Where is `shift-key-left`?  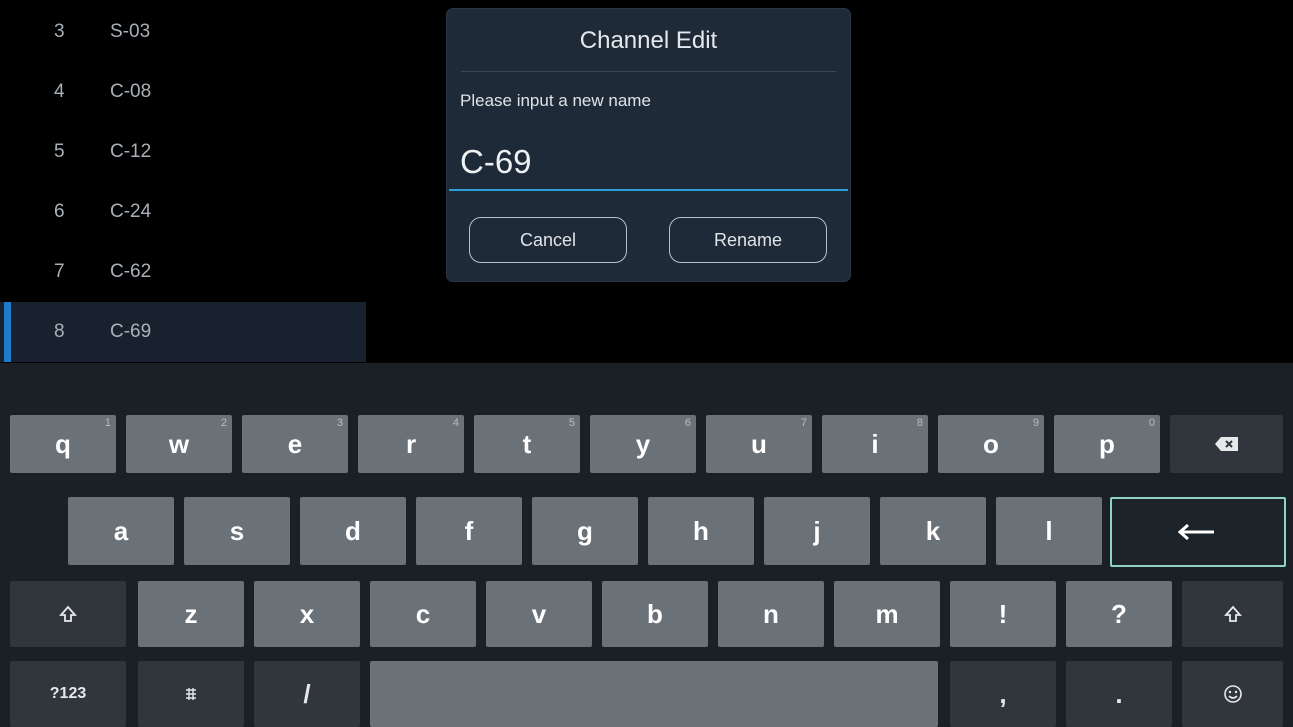
shift-key-left is located at coordinates (68, 614).